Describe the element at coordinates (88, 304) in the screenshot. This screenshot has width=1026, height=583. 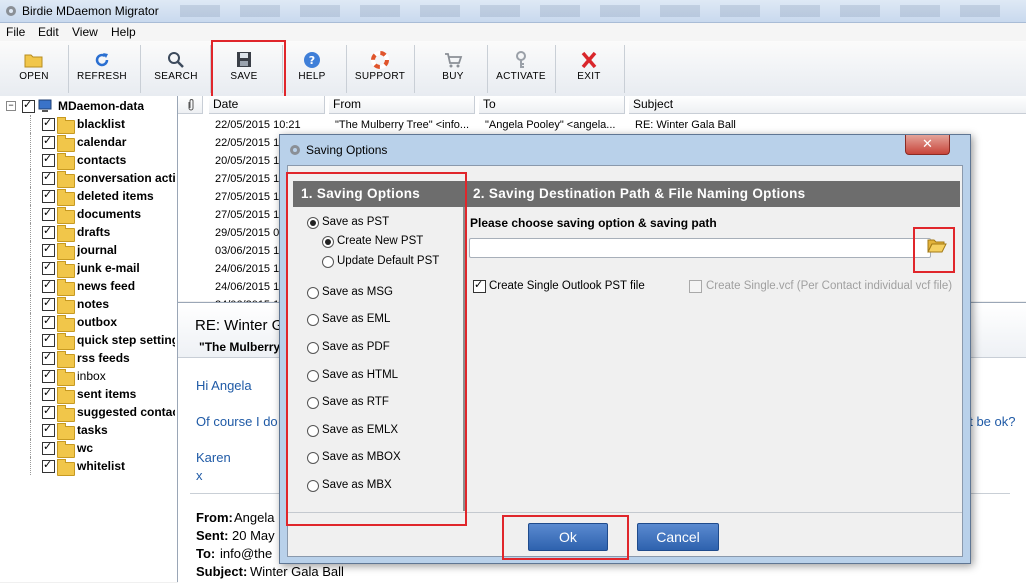
I see `tree-item: notes` at that location.